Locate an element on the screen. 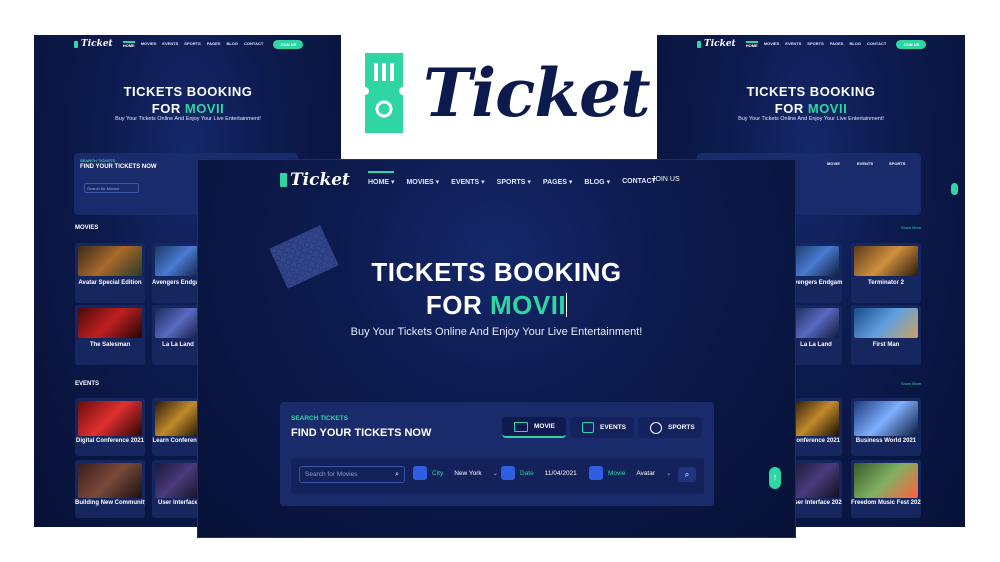 Image resolution: width=1000 pixels, height=562 pixels. tab-sports: SPORTS is located at coordinates (670, 427).